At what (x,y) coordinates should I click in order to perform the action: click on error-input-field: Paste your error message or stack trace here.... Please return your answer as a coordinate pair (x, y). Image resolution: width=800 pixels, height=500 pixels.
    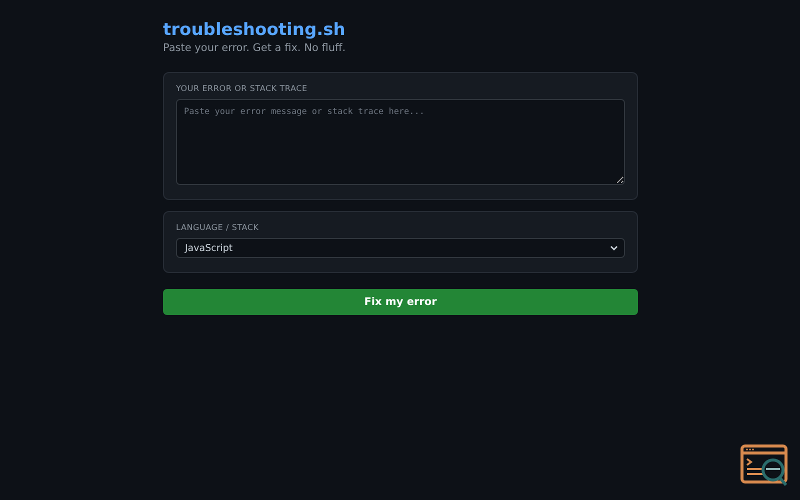
    Looking at the image, I should click on (400, 142).